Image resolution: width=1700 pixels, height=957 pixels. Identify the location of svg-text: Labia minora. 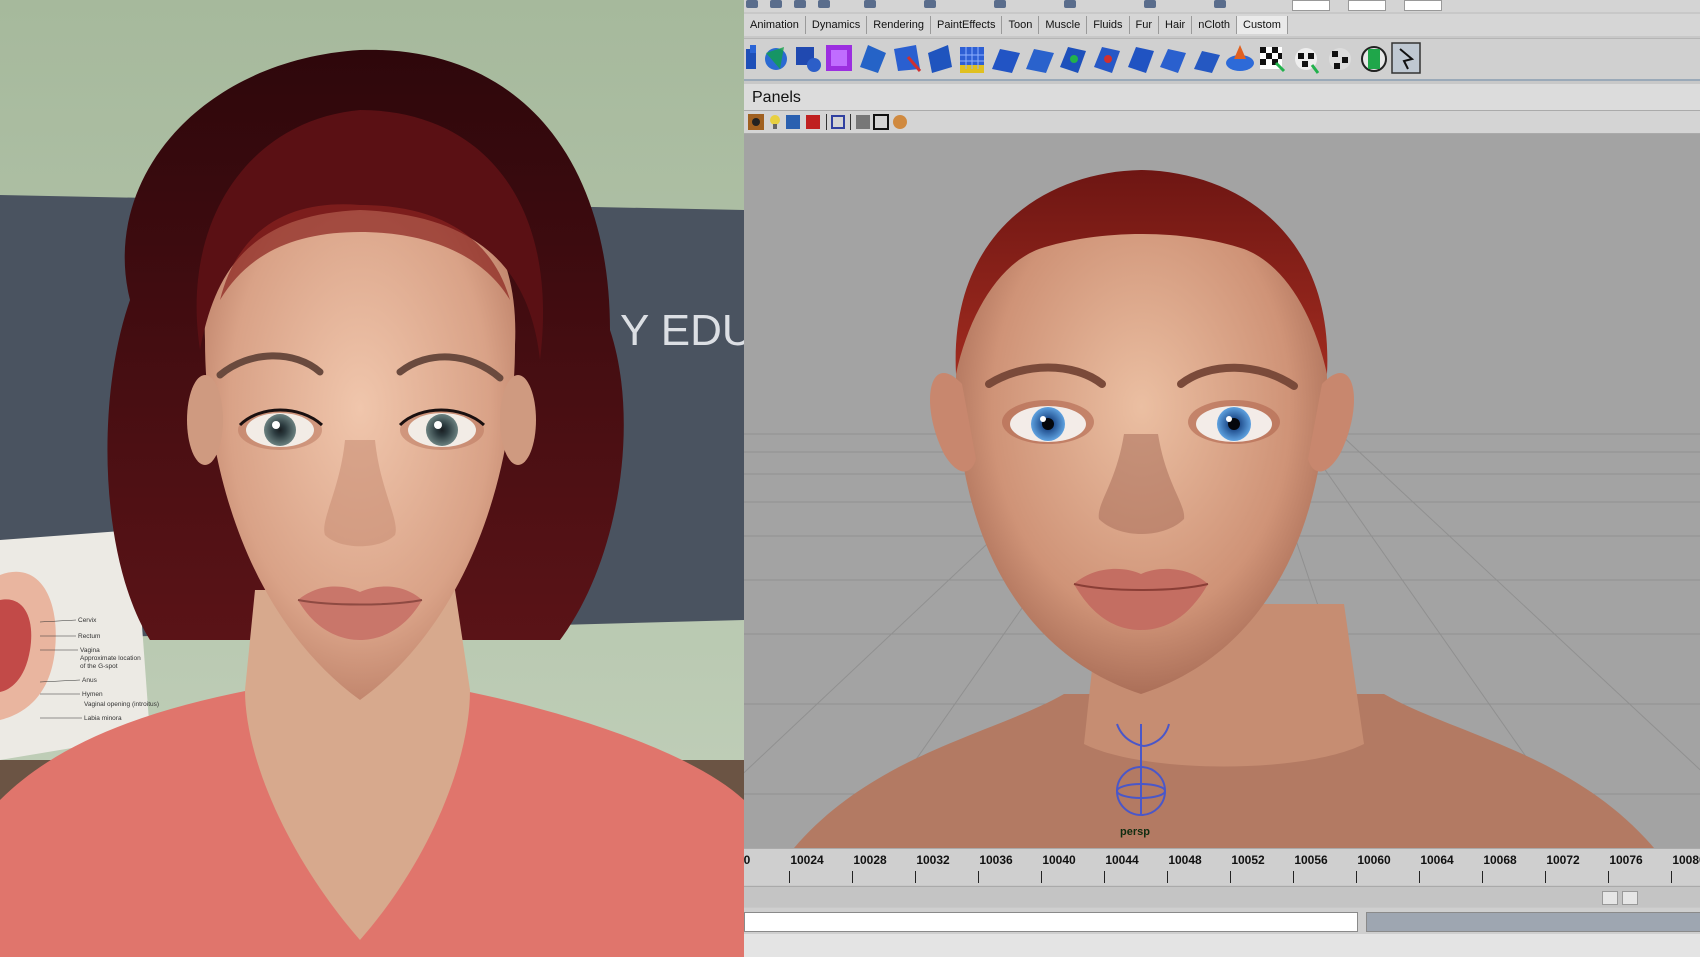
(103, 718).